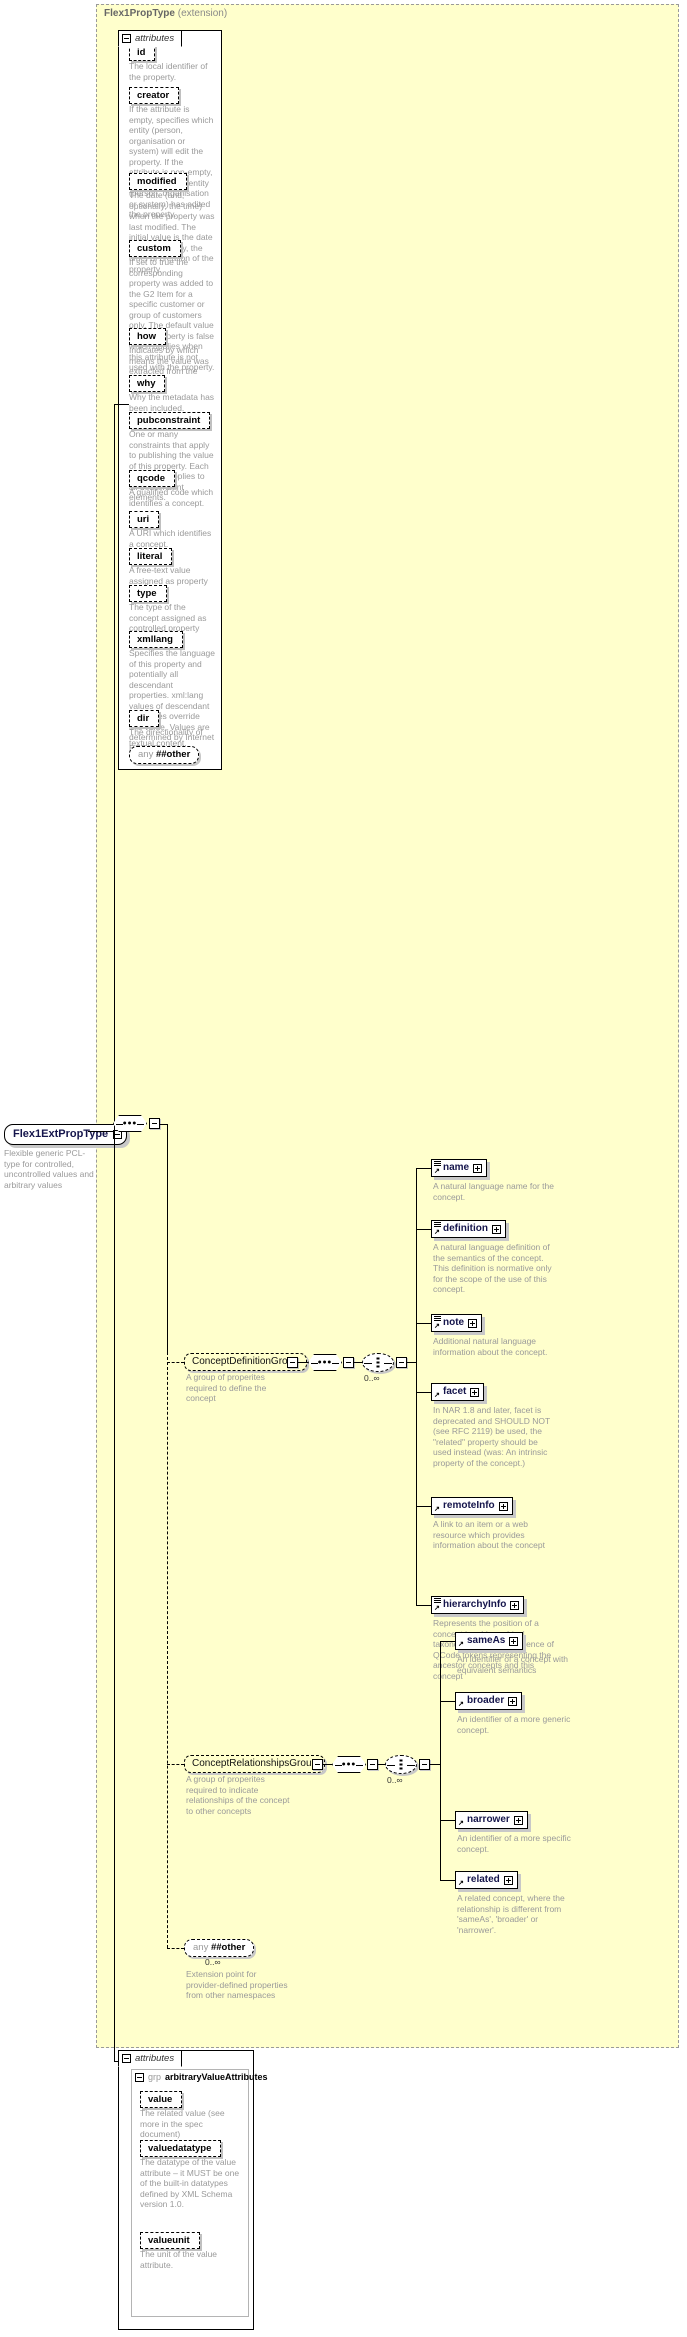 The image size is (687, 2337). Describe the element at coordinates (154, 95) in the screenshot. I see `attribute-chip-creator: creator` at that location.